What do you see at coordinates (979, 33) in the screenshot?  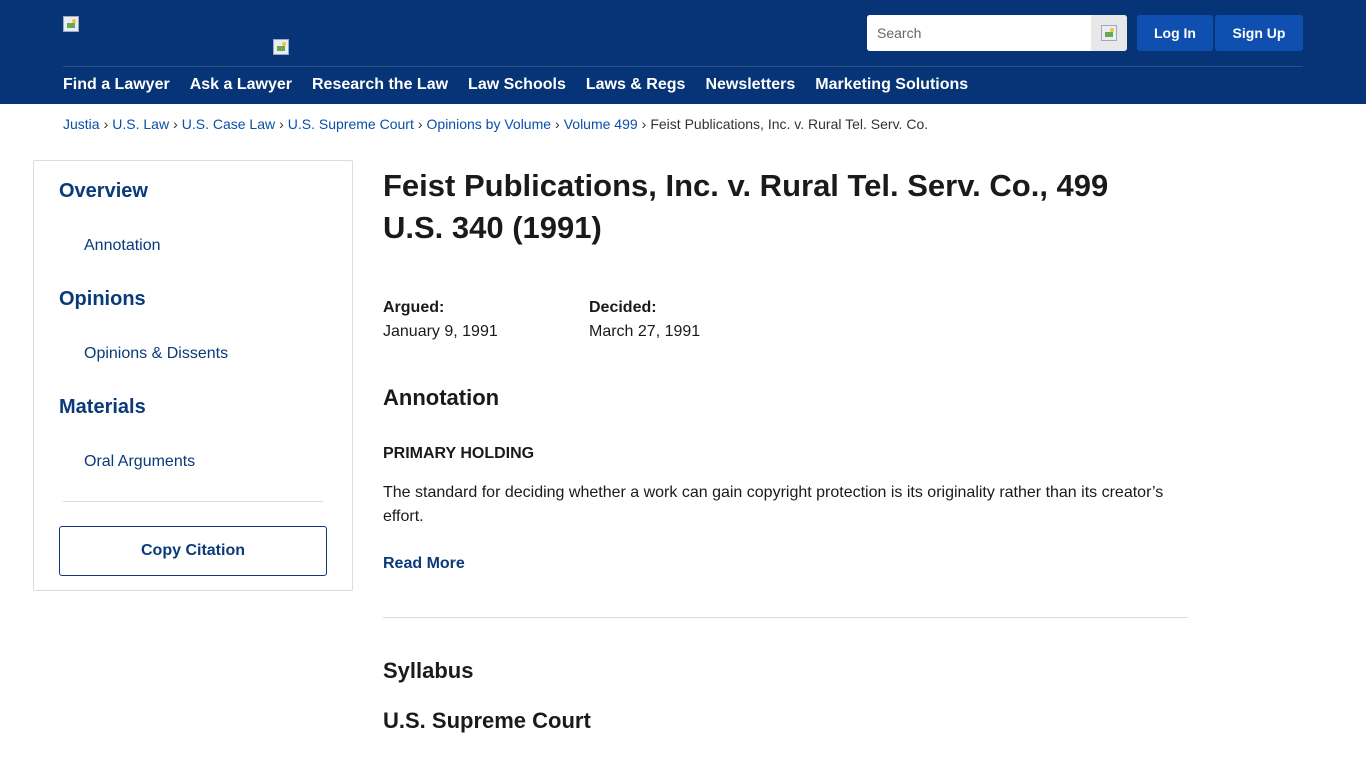 I see `search-input` at bounding box center [979, 33].